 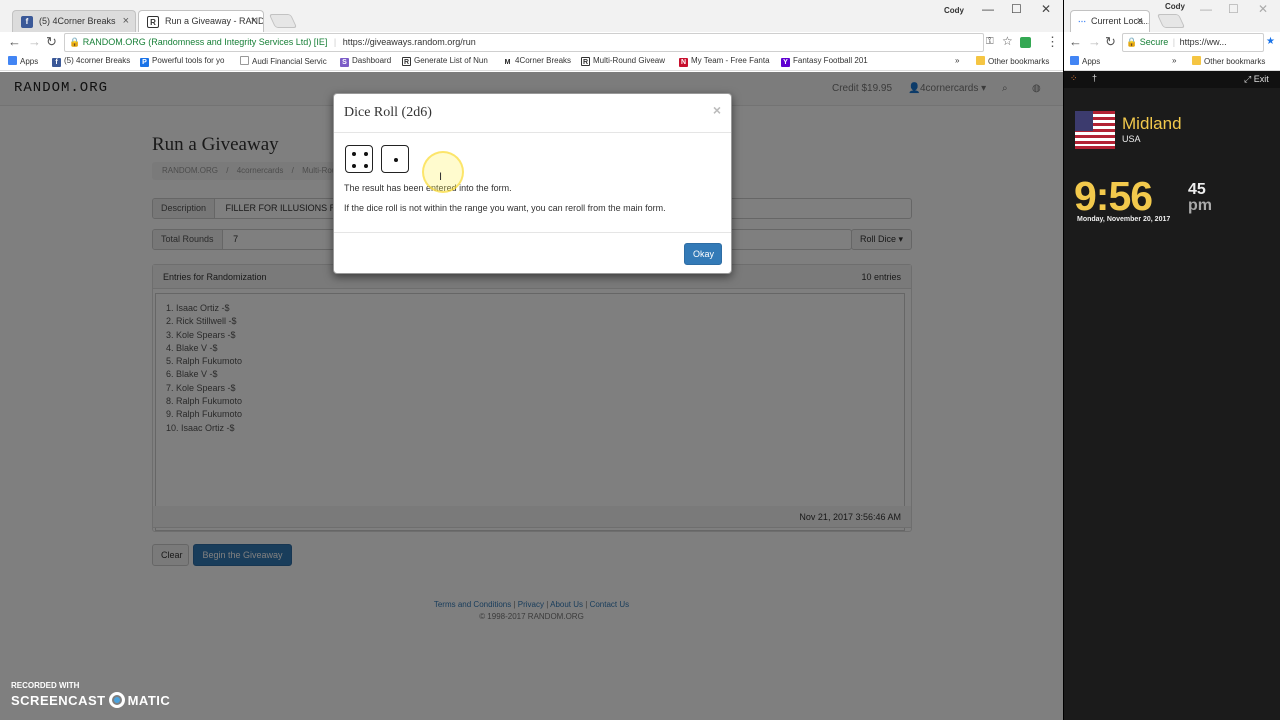 I want to click on cursor-highlight, so click(x=443, y=172).